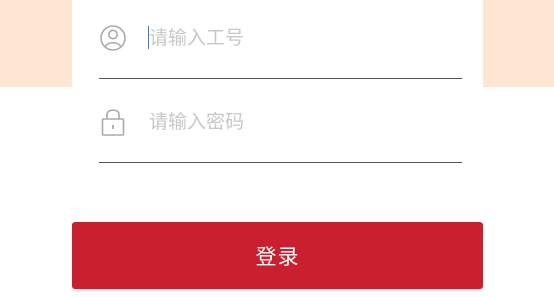 Image resolution: width=554 pixels, height=297 pixels. I want to click on user-circle-icon, so click(113, 38).